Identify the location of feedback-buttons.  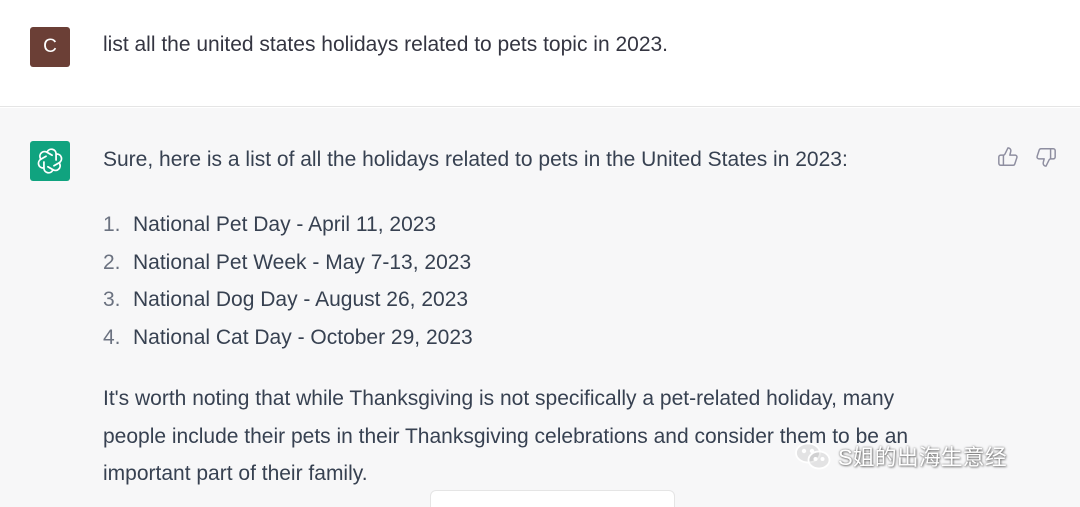
(1027, 157).